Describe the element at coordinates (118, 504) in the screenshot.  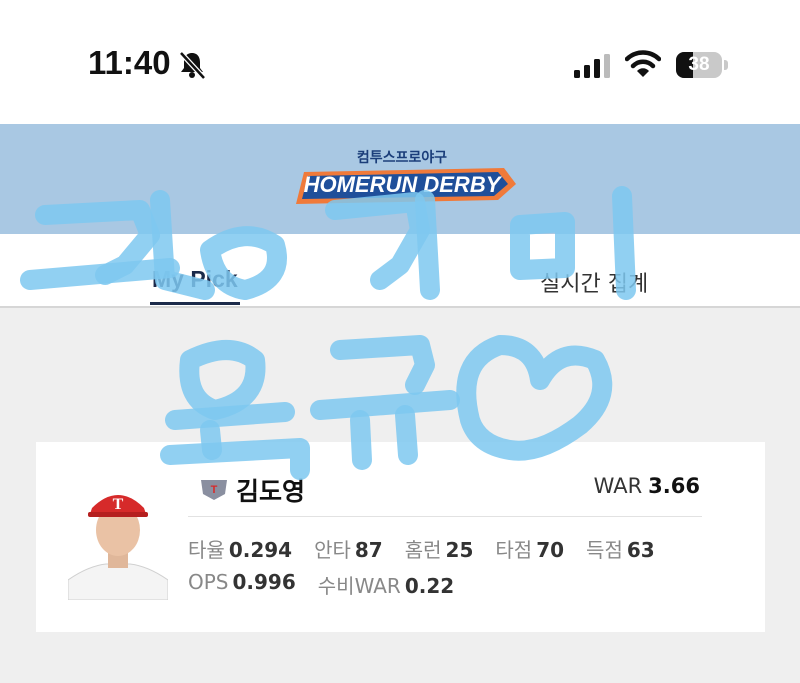
I see `svg-text: T` at that location.